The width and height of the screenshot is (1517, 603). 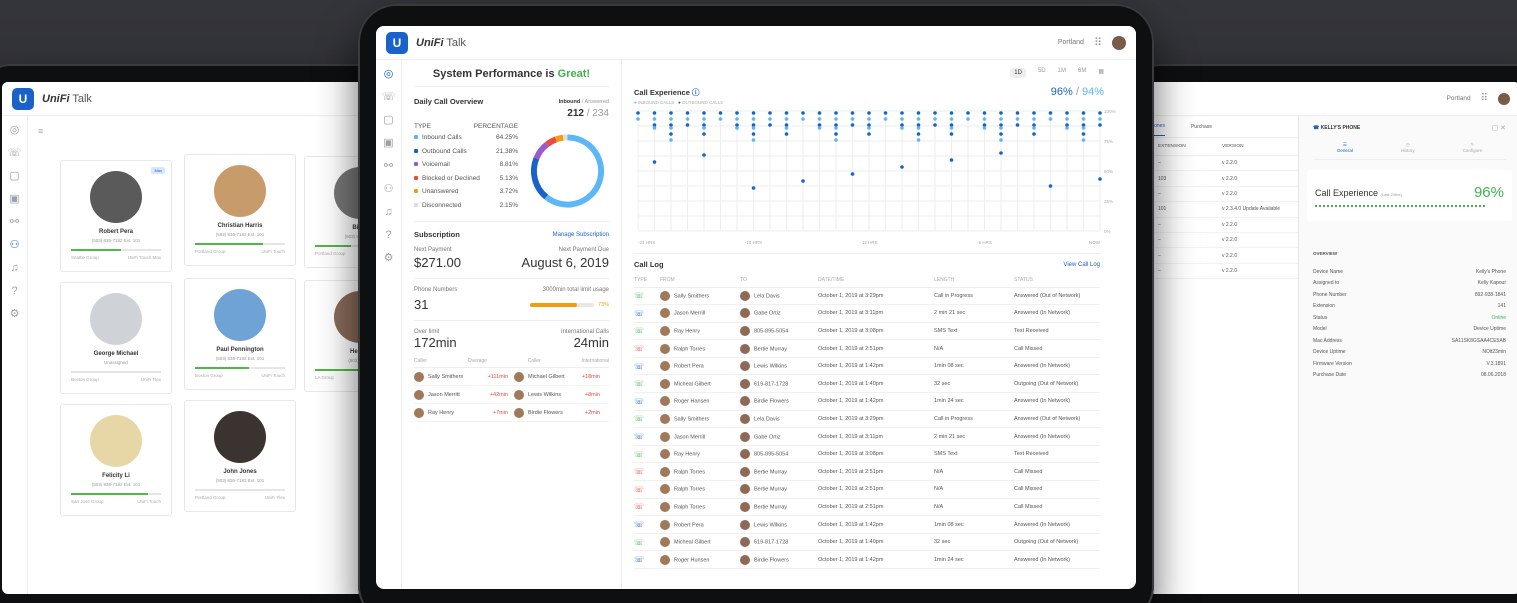 I want to click on tab-1d: 1D, so click(x=1018, y=73).